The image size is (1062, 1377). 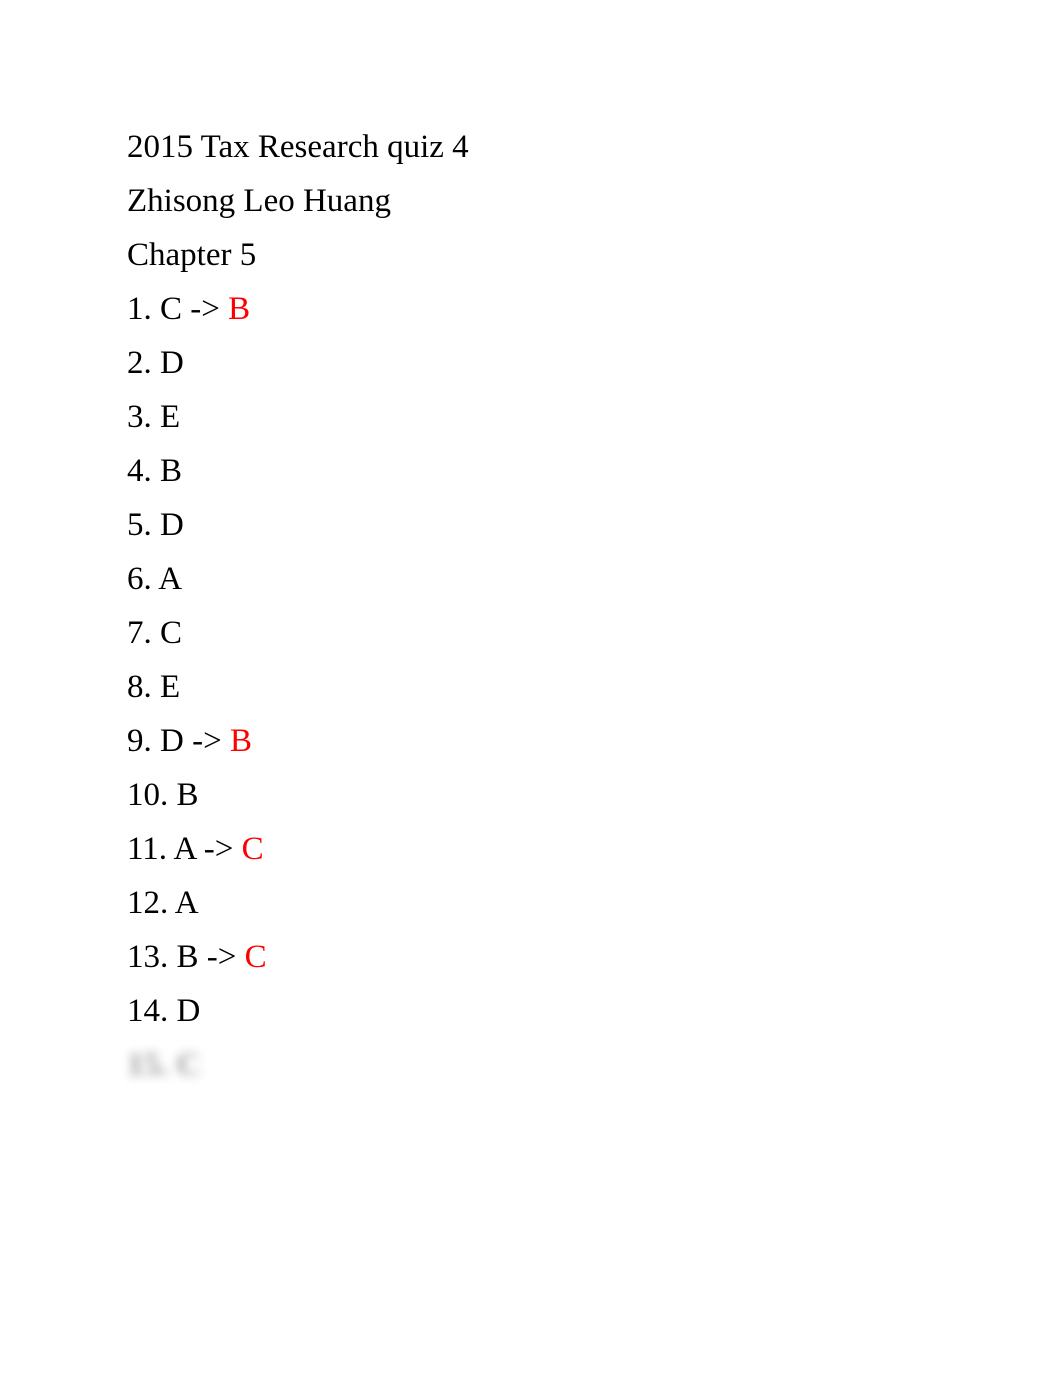 What do you see at coordinates (148, 795) in the screenshot?
I see `question-number: 10.` at bounding box center [148, 795].